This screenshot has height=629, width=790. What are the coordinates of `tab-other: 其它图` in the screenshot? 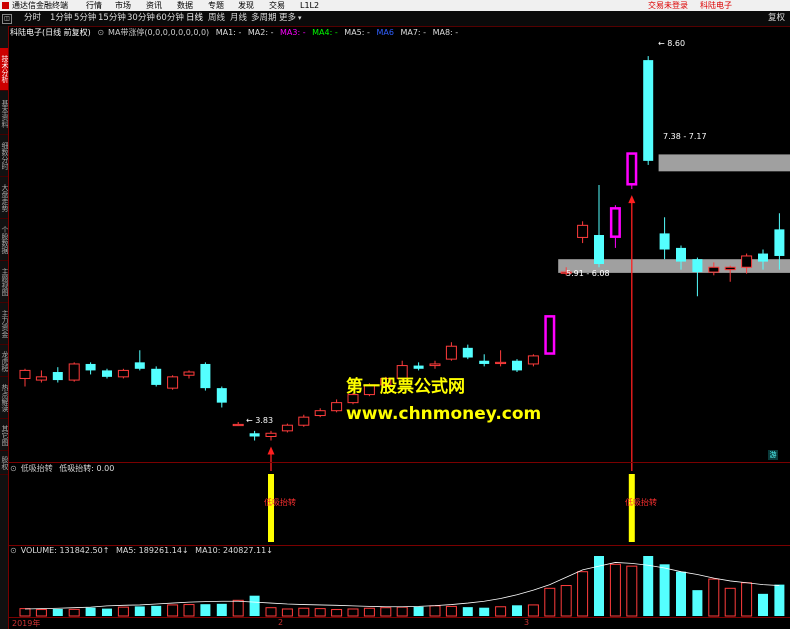 It's located at (4, 435).